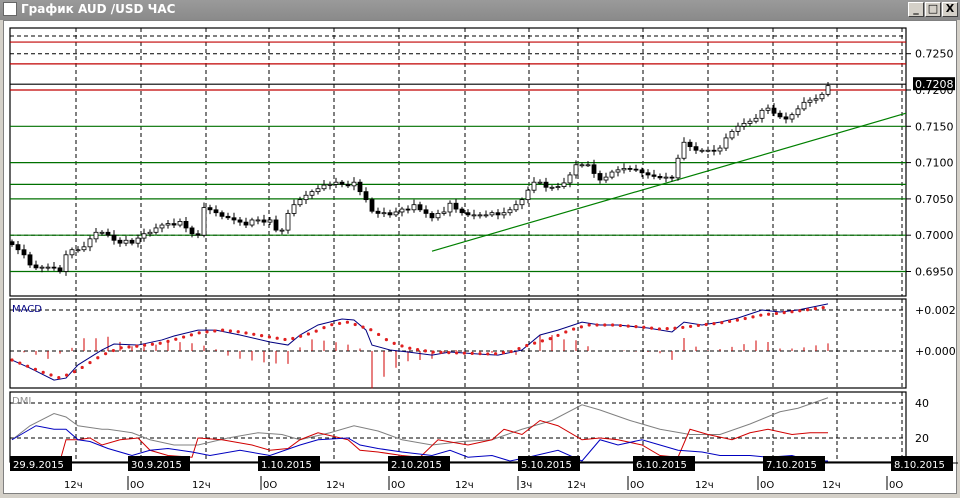  Describe the element at coordinates (270, 485) in the screenshot. I see `hour-label: 0О` at that location.